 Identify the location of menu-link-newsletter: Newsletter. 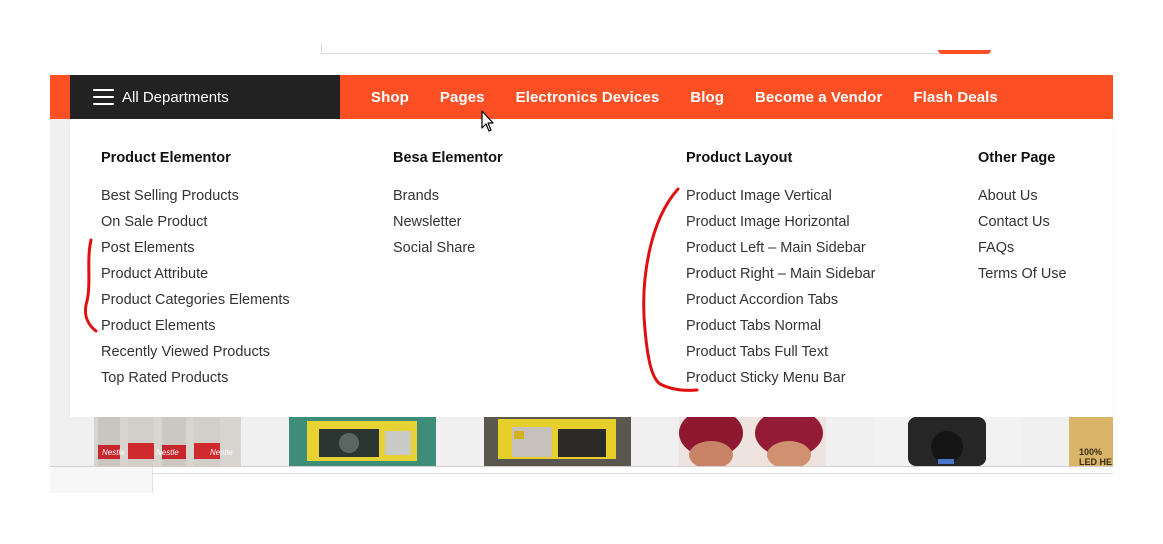
(448, 222).